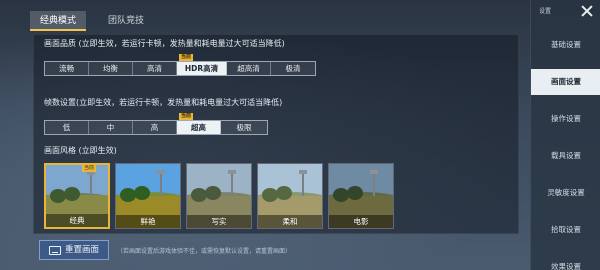 Image resolution: width=600 pixels, height=270 pixels. I want to click on framerate-option-label: 低, so click(66, 127).